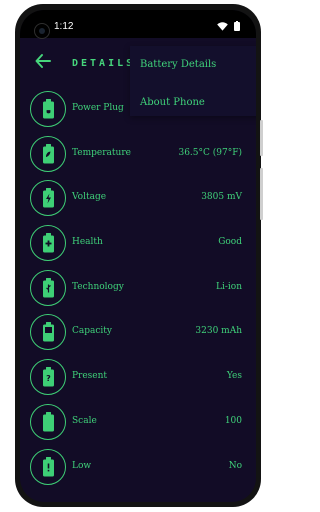 The height and width of the screenshot is (512, 320). What do you see at coordinates (229, 286) in the screenshot?
I see `row-value: Li-ion` at bounding box center [229, 286].